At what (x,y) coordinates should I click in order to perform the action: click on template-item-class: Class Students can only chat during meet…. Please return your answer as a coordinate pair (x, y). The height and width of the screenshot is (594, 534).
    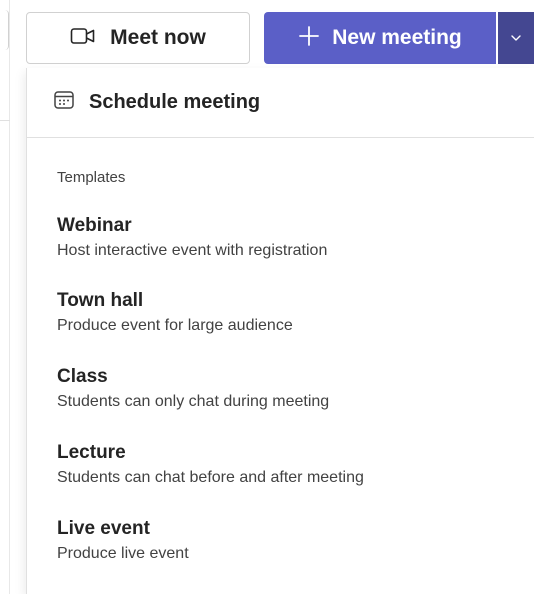
    Looking at the image, I should click on (287, 389).